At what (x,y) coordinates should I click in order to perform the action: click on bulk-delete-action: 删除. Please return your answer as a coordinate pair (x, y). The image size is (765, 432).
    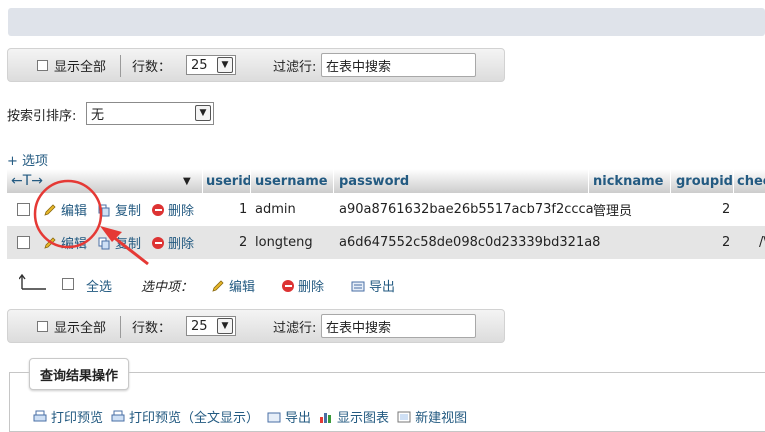
    Looking at the image, I should click on (303, 285).